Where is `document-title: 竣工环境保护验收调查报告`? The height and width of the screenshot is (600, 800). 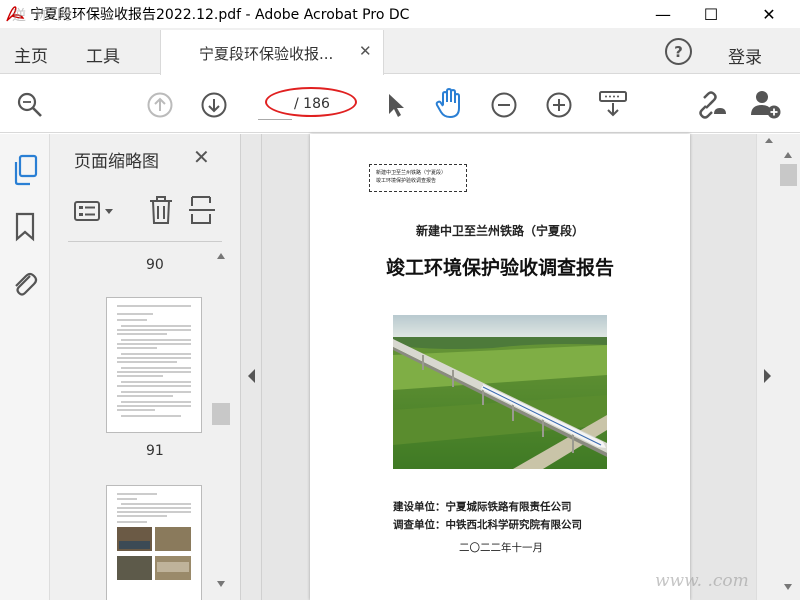 document-title: 竣工环境保护验收调查报告 is located at coordinates (499, 268).